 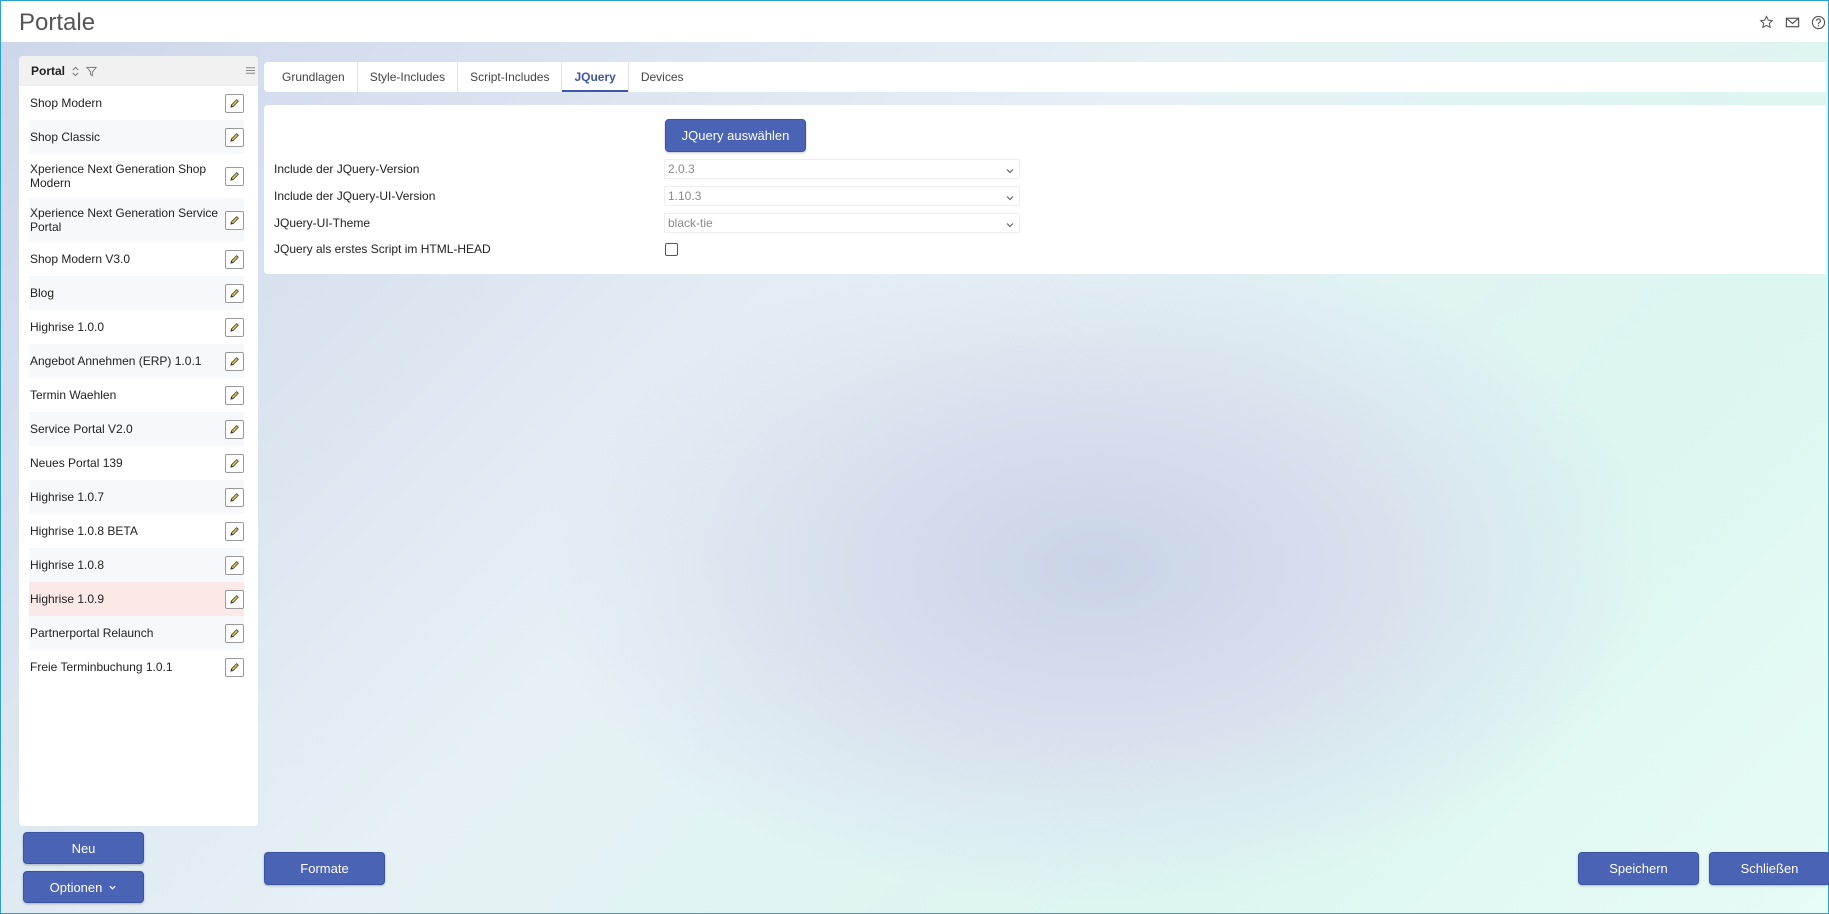 I want to click on portal-list-item: Highrise 1.0.8 BETA, so click(x=136, y=531).